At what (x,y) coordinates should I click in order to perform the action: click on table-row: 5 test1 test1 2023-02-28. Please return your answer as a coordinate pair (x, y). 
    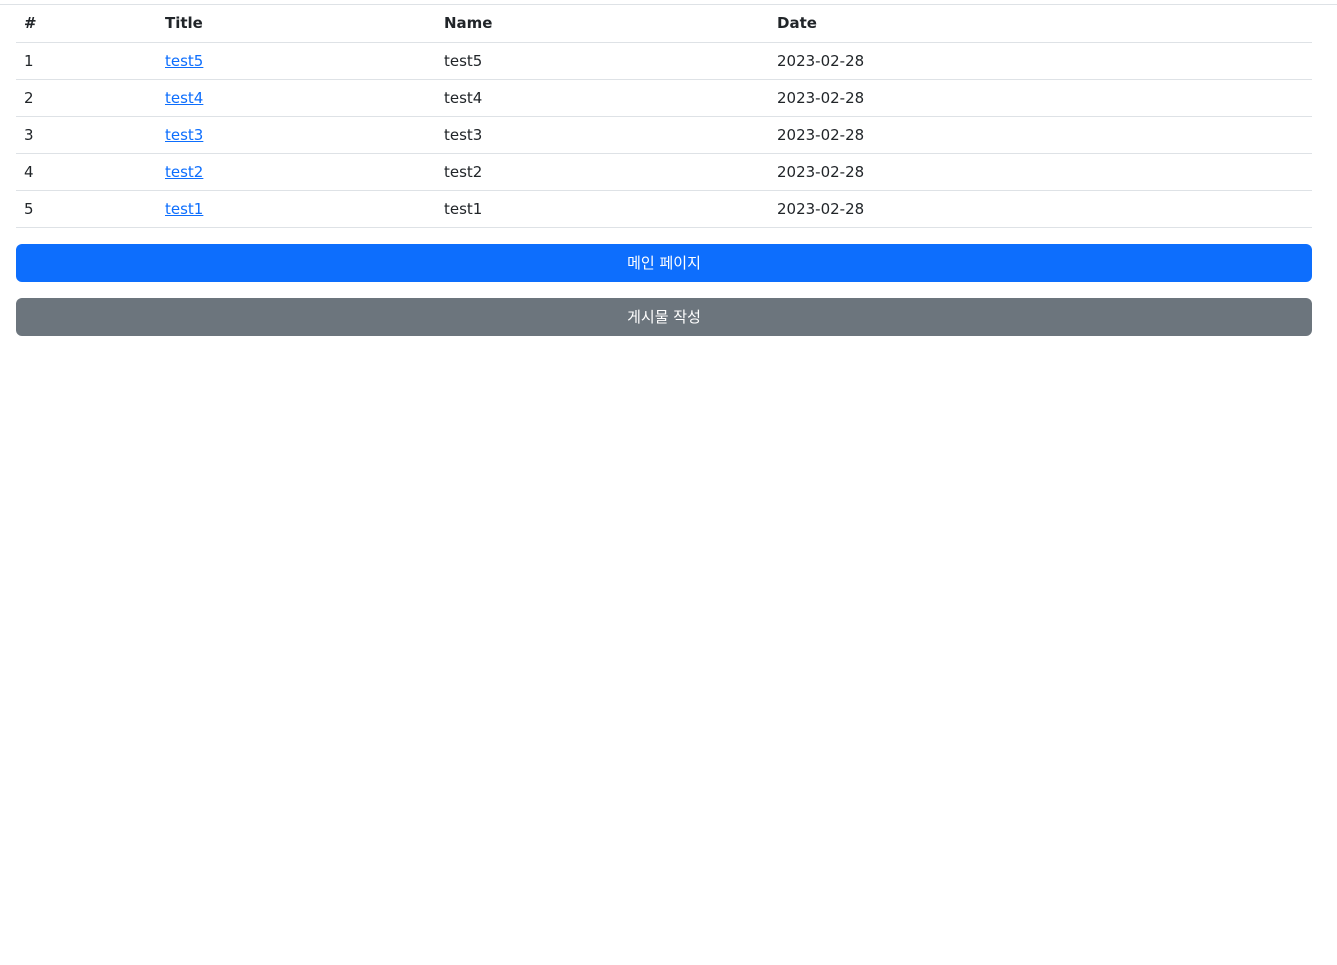
    Looking at the image, I should click on (664, 209).